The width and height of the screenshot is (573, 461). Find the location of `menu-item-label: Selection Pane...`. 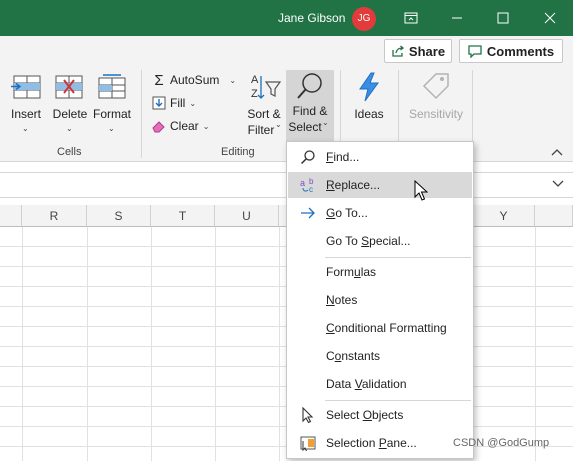

menu-item-label: Selection Pane... is located at coordinates (371, 443).